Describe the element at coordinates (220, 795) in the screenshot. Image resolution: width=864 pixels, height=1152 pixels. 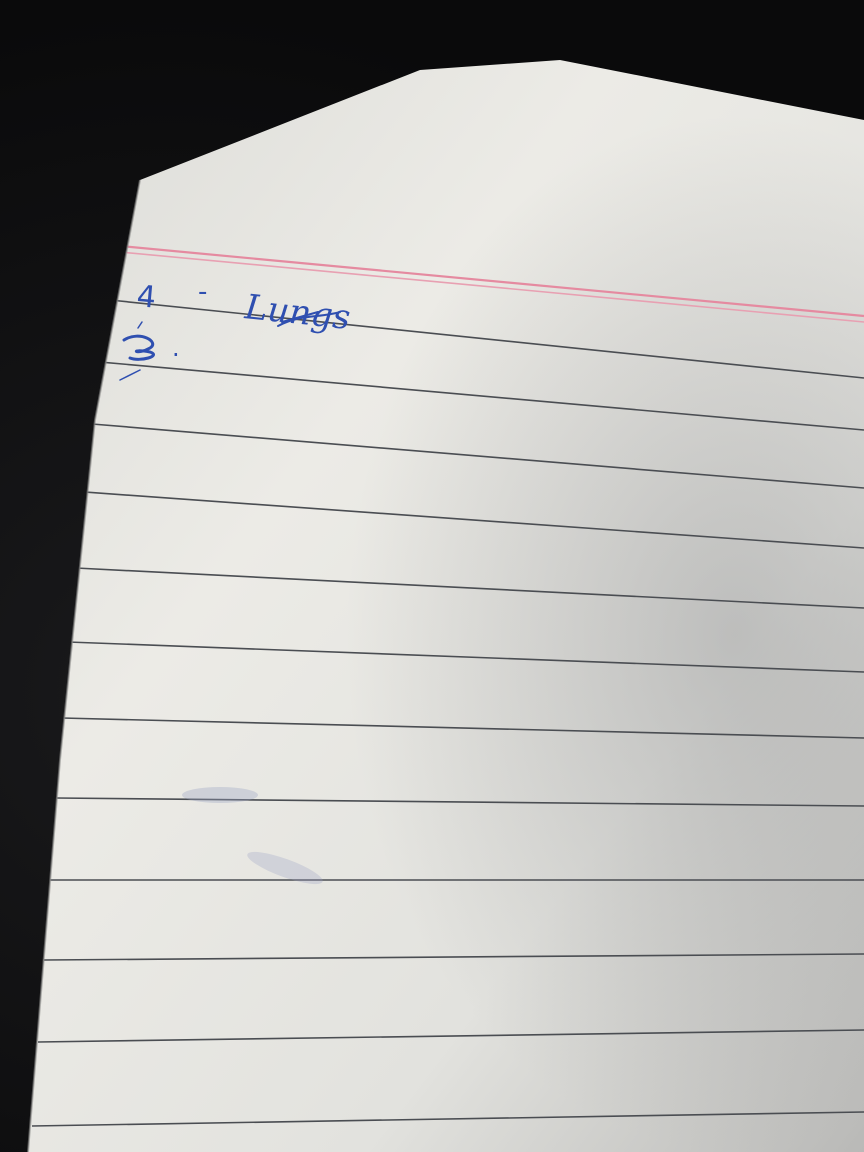
I see `ink-smudge` at that location.